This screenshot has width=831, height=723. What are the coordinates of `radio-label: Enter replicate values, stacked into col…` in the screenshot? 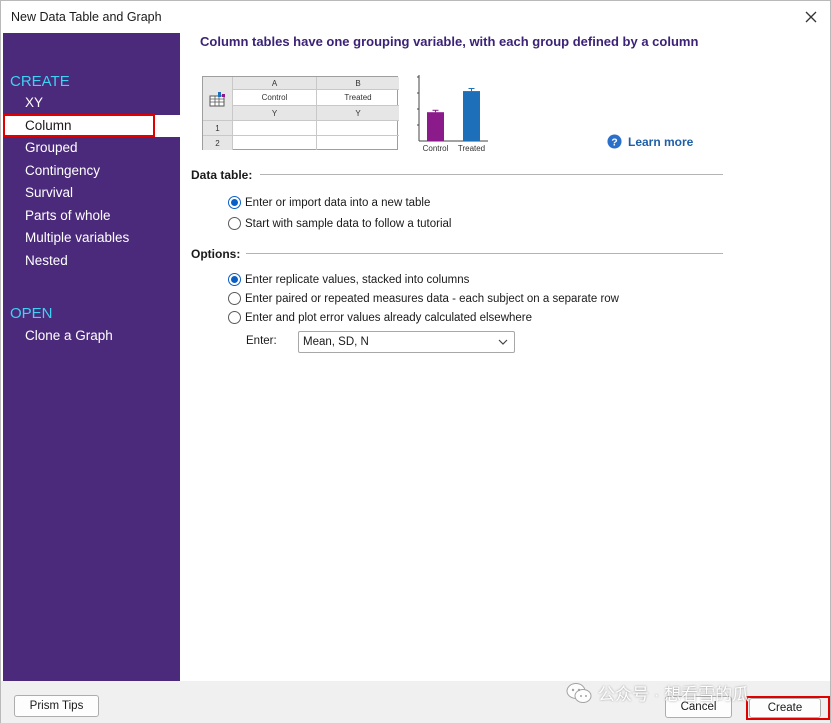 It's located at (357, 279).